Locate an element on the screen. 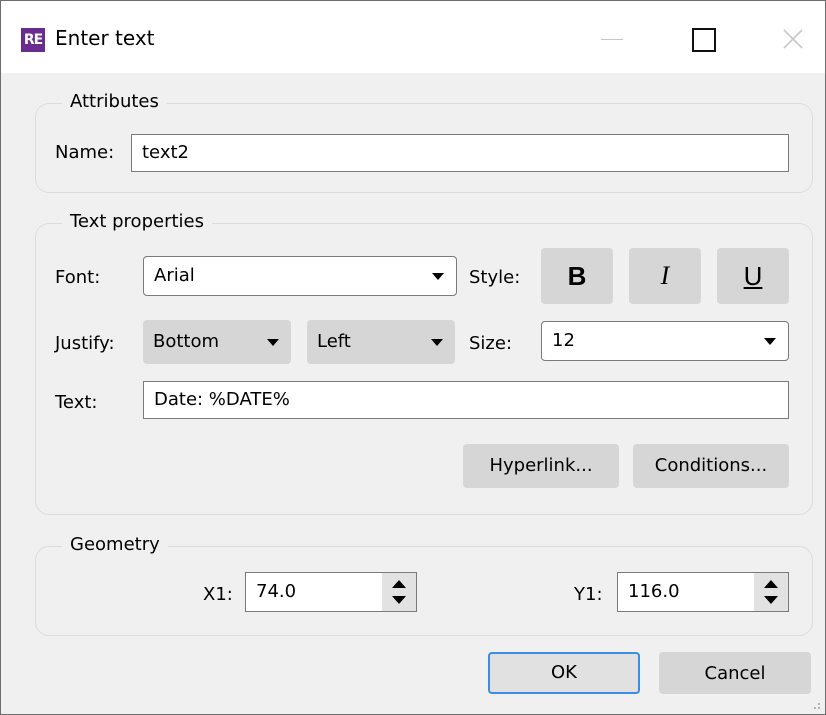 This screenshot has height=715, width=826. size-combo-value: 12 is located at coordinates (563, 340).